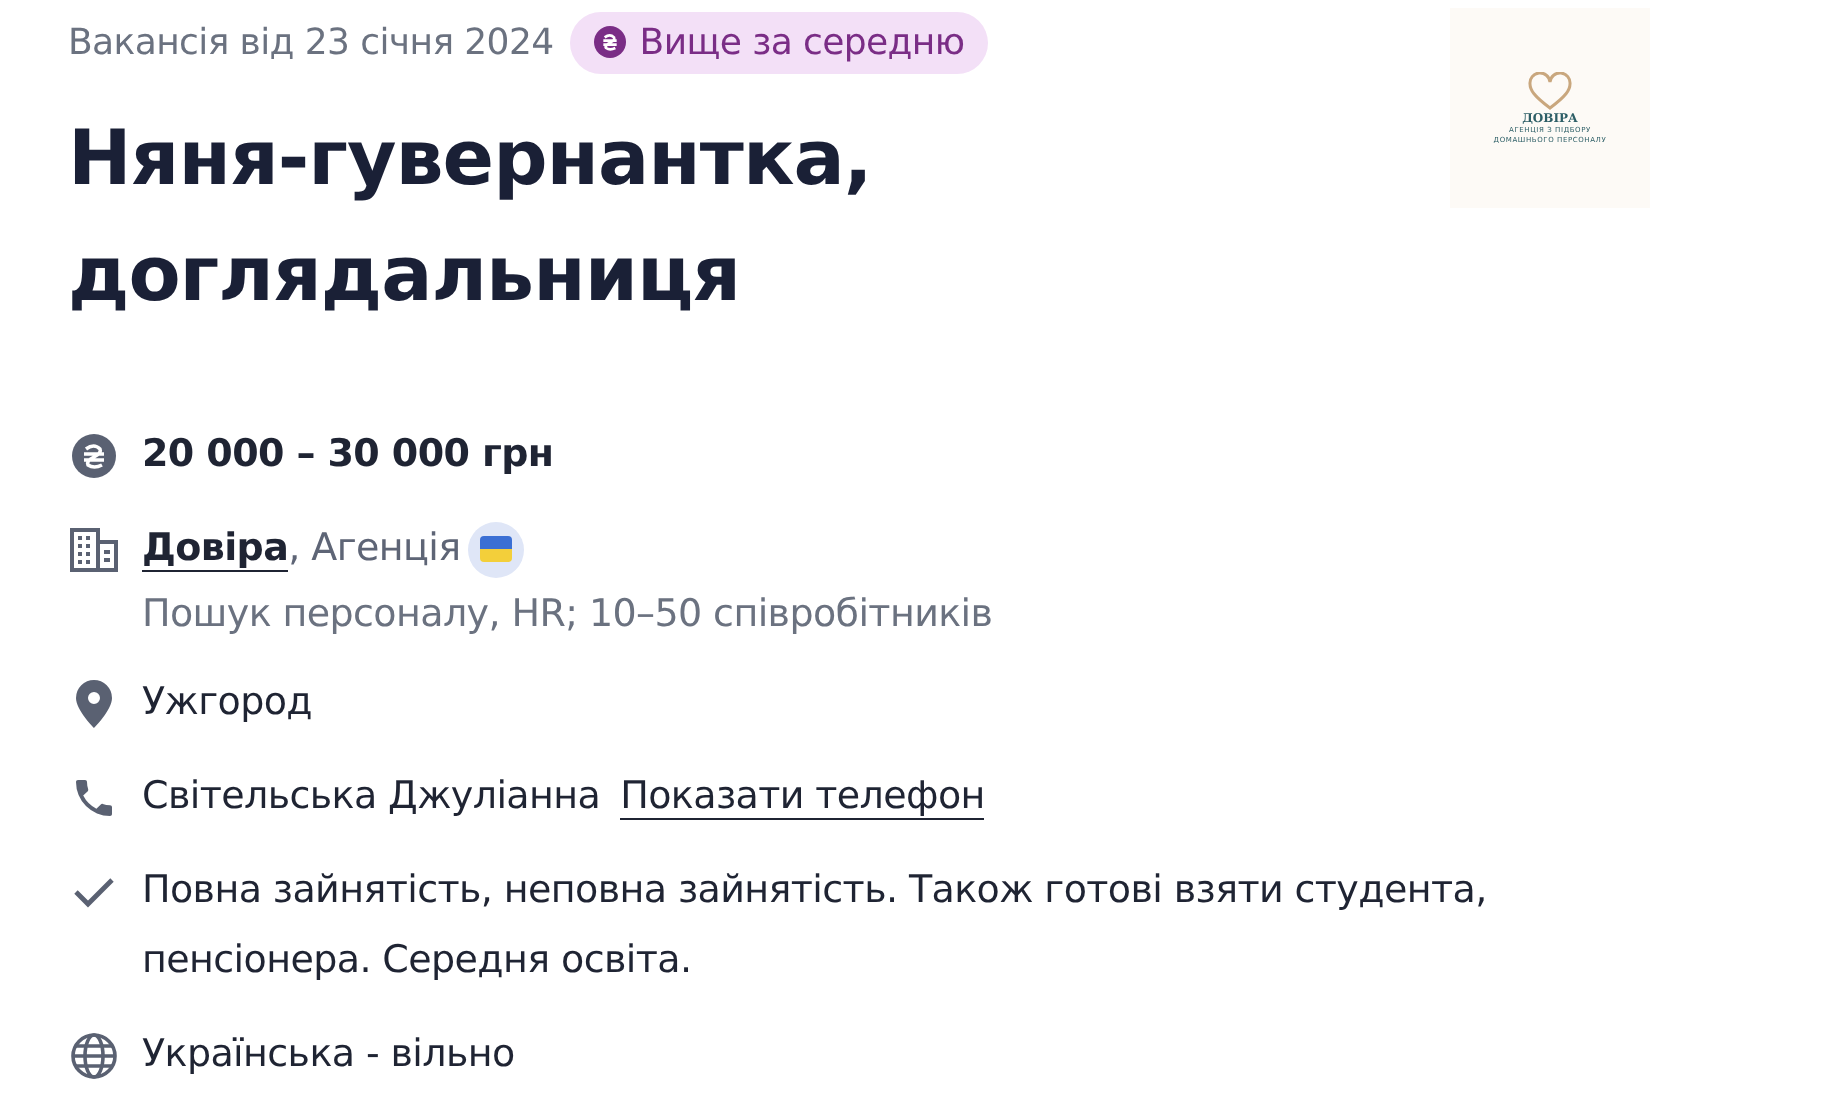 The height and width of the screenshot is (1106, 1822). What do you see at coordinates (94, 1056) in the screenshot?
I see `globe-icon` at bounding box center [94, 1056].